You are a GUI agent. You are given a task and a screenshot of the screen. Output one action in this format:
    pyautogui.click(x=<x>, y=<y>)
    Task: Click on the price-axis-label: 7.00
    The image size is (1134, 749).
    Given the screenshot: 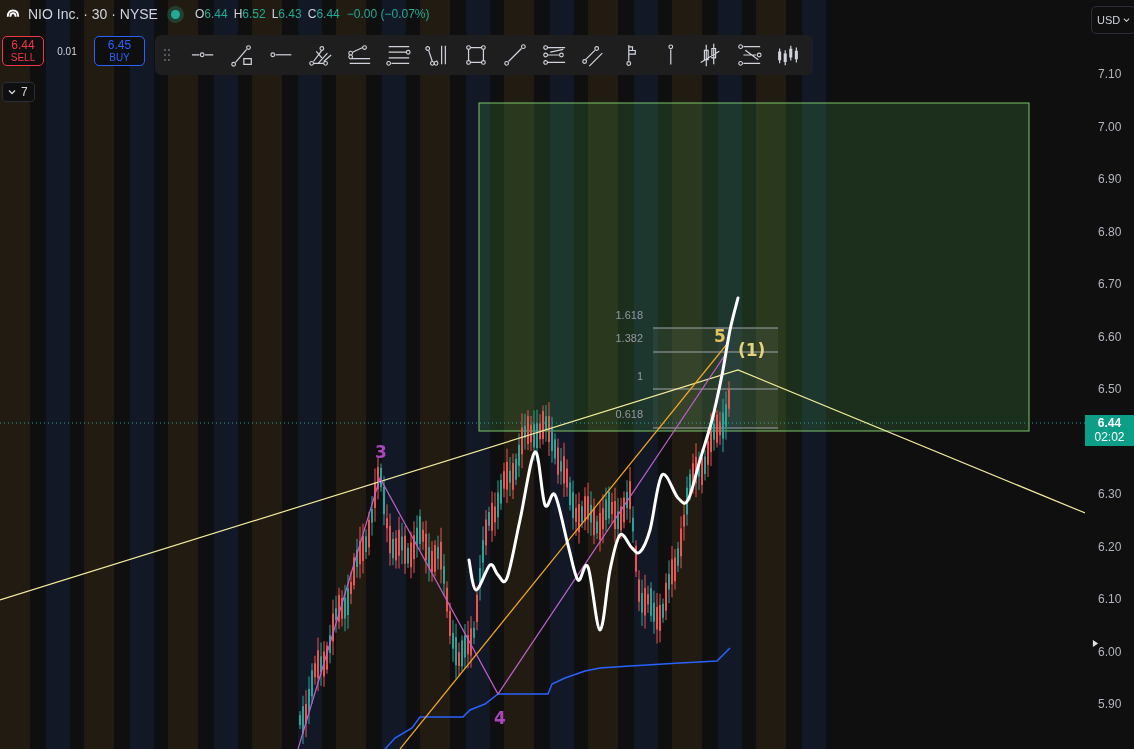 What is the action you would take?
    pyautogui.click(x=1110, y=126)
    